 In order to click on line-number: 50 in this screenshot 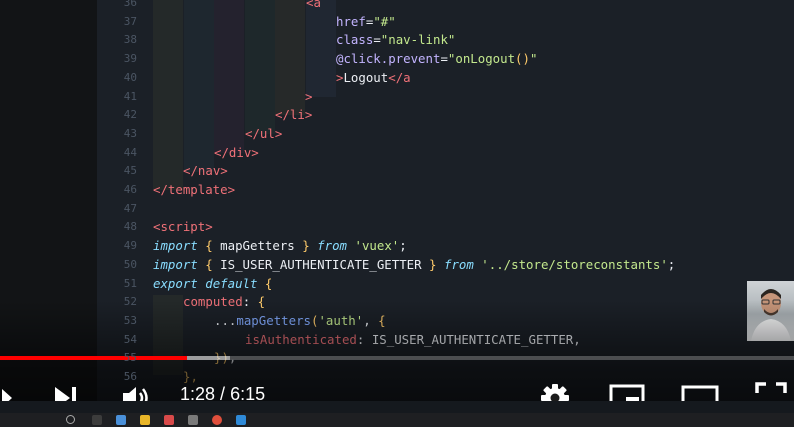, I will do `click(130, 264)`.